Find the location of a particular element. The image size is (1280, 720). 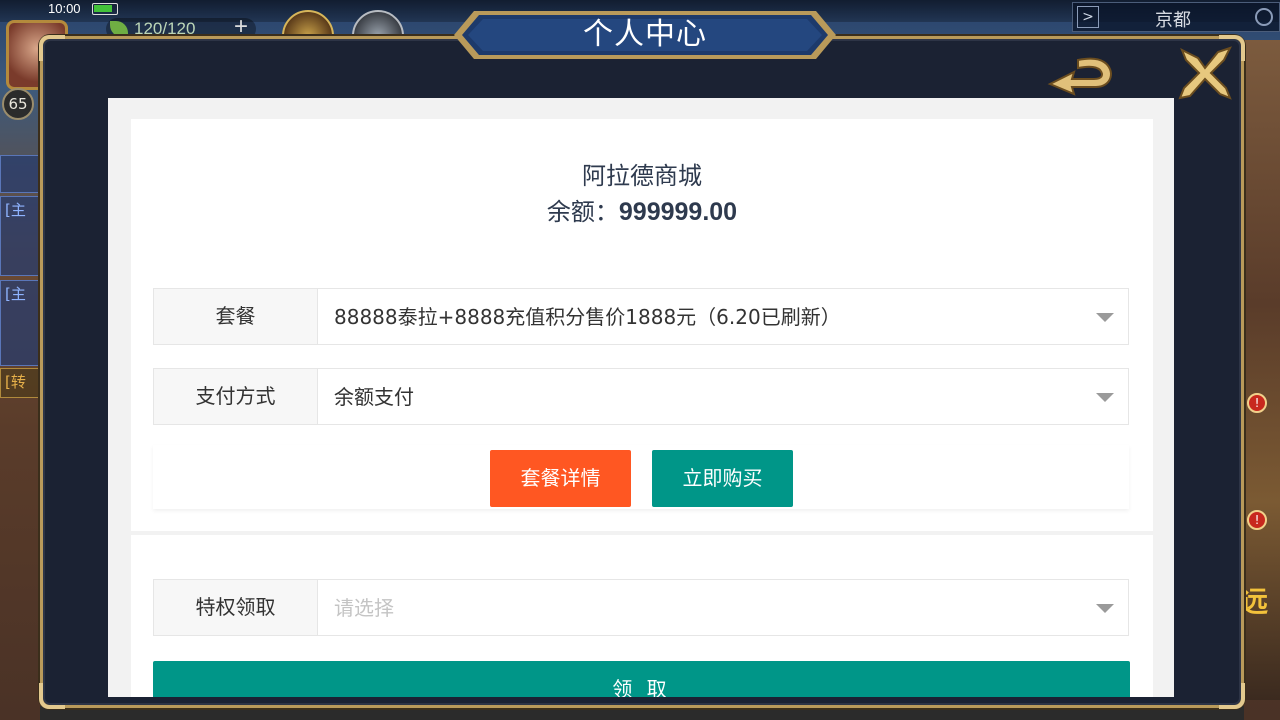

claim-button: 领 取 is located at coordinates (641, 679).